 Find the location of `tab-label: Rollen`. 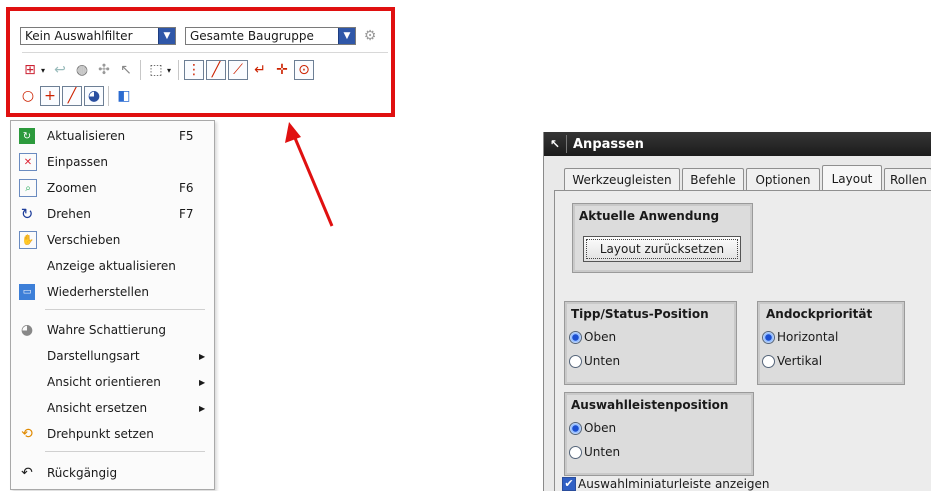

tab-label: Rollen is located at coordinates (908, 179).